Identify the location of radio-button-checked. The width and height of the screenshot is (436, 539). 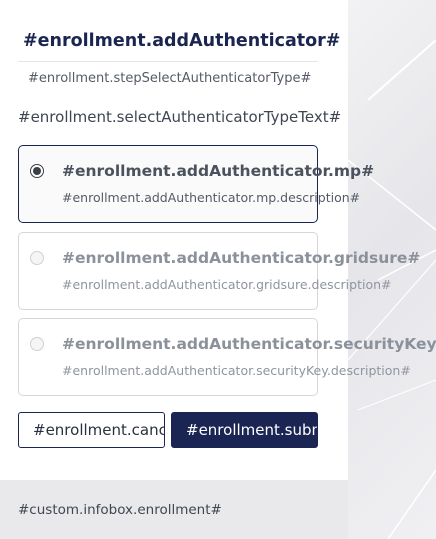
(37, 171).